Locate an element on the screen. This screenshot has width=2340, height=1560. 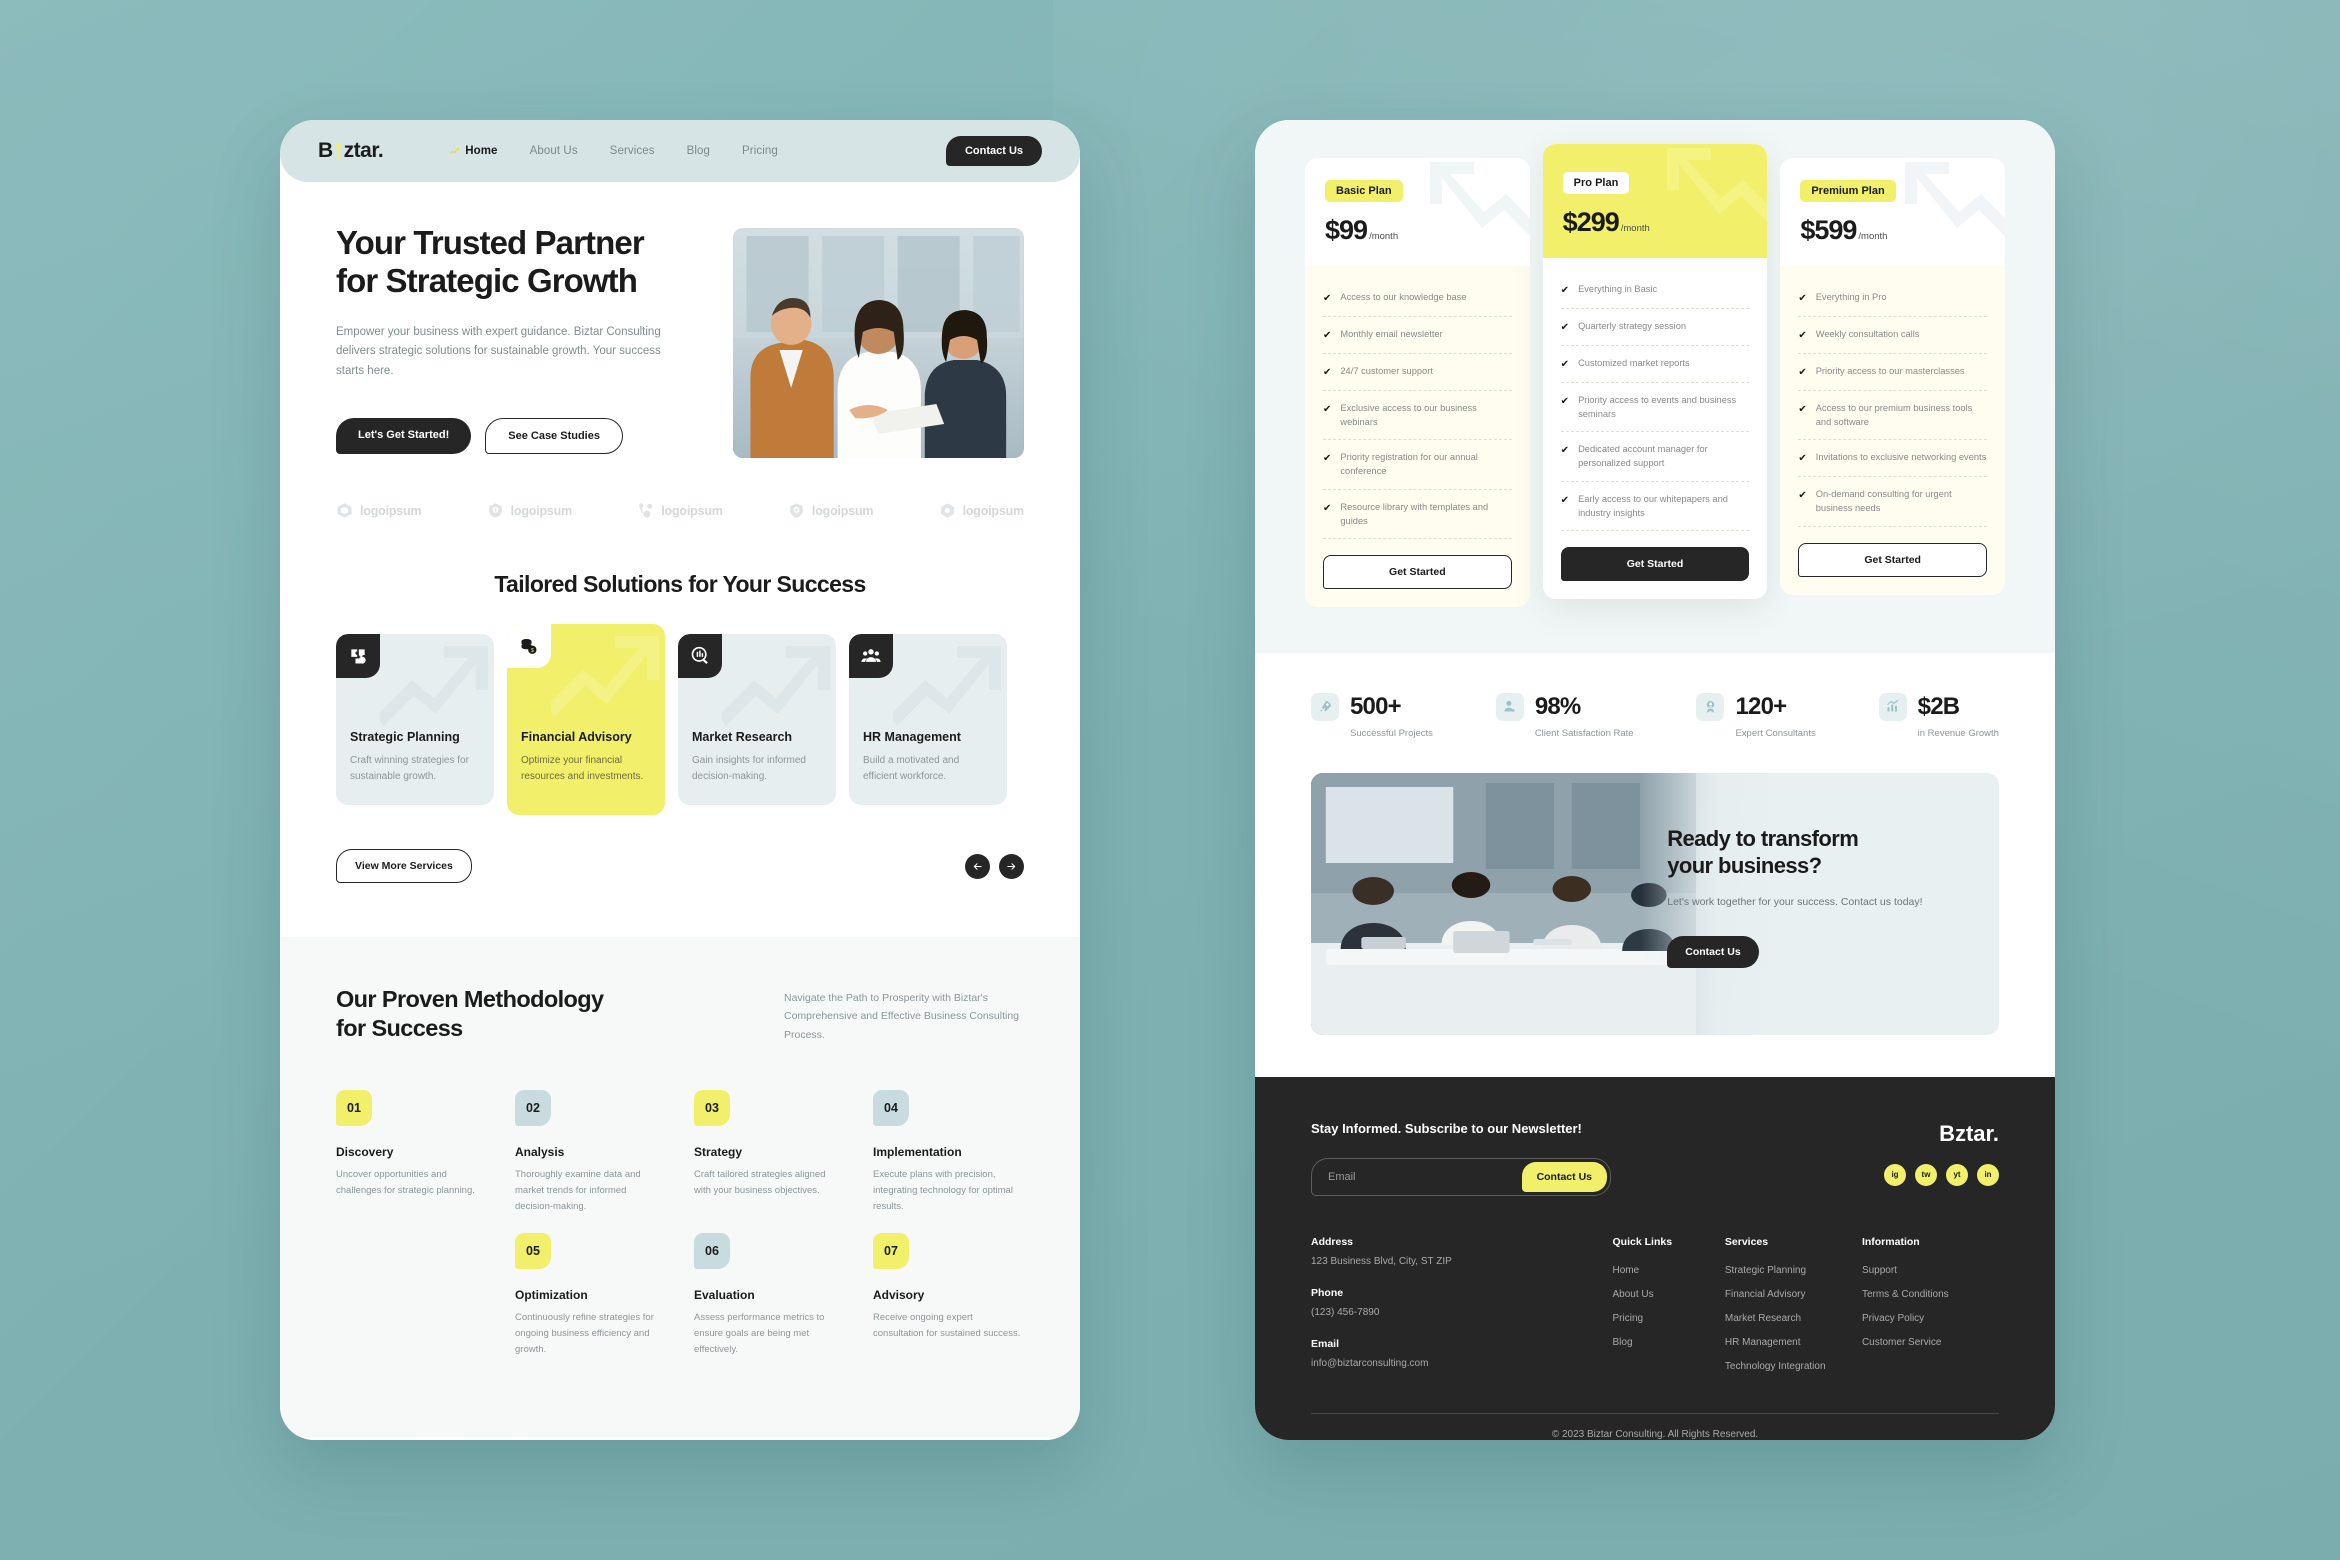
footer-link: Technology Integration is located at coordinates (1793, 1366).